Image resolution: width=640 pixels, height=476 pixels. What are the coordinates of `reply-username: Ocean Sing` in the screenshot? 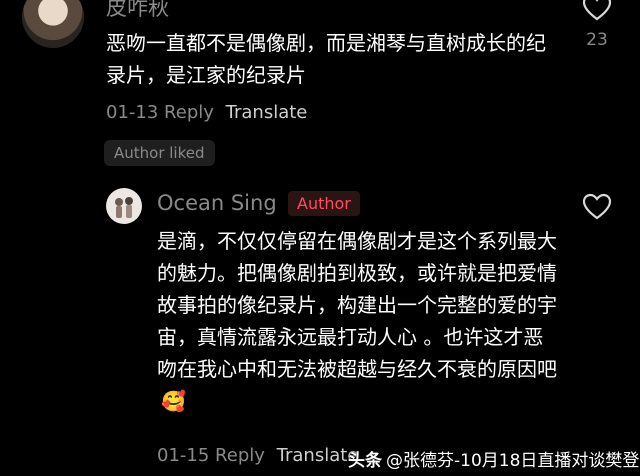 It's located at (217, 203).